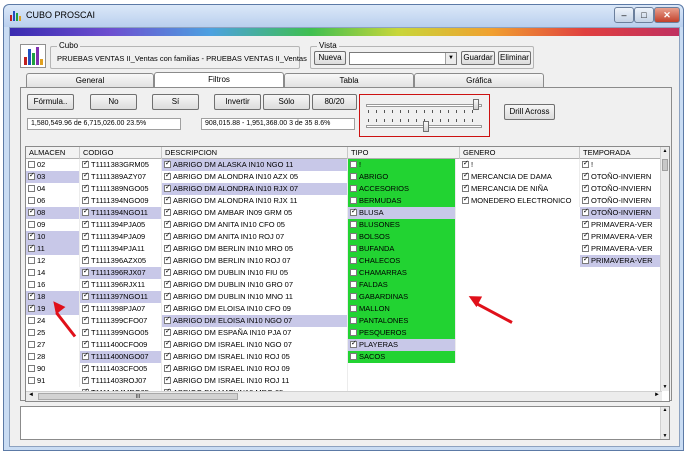 Image resolution: width=699 pixels, height=455 pixels. Describe the element at coordinates (624, 15) in the screenshot. I see `minimize-button: –` at that location.